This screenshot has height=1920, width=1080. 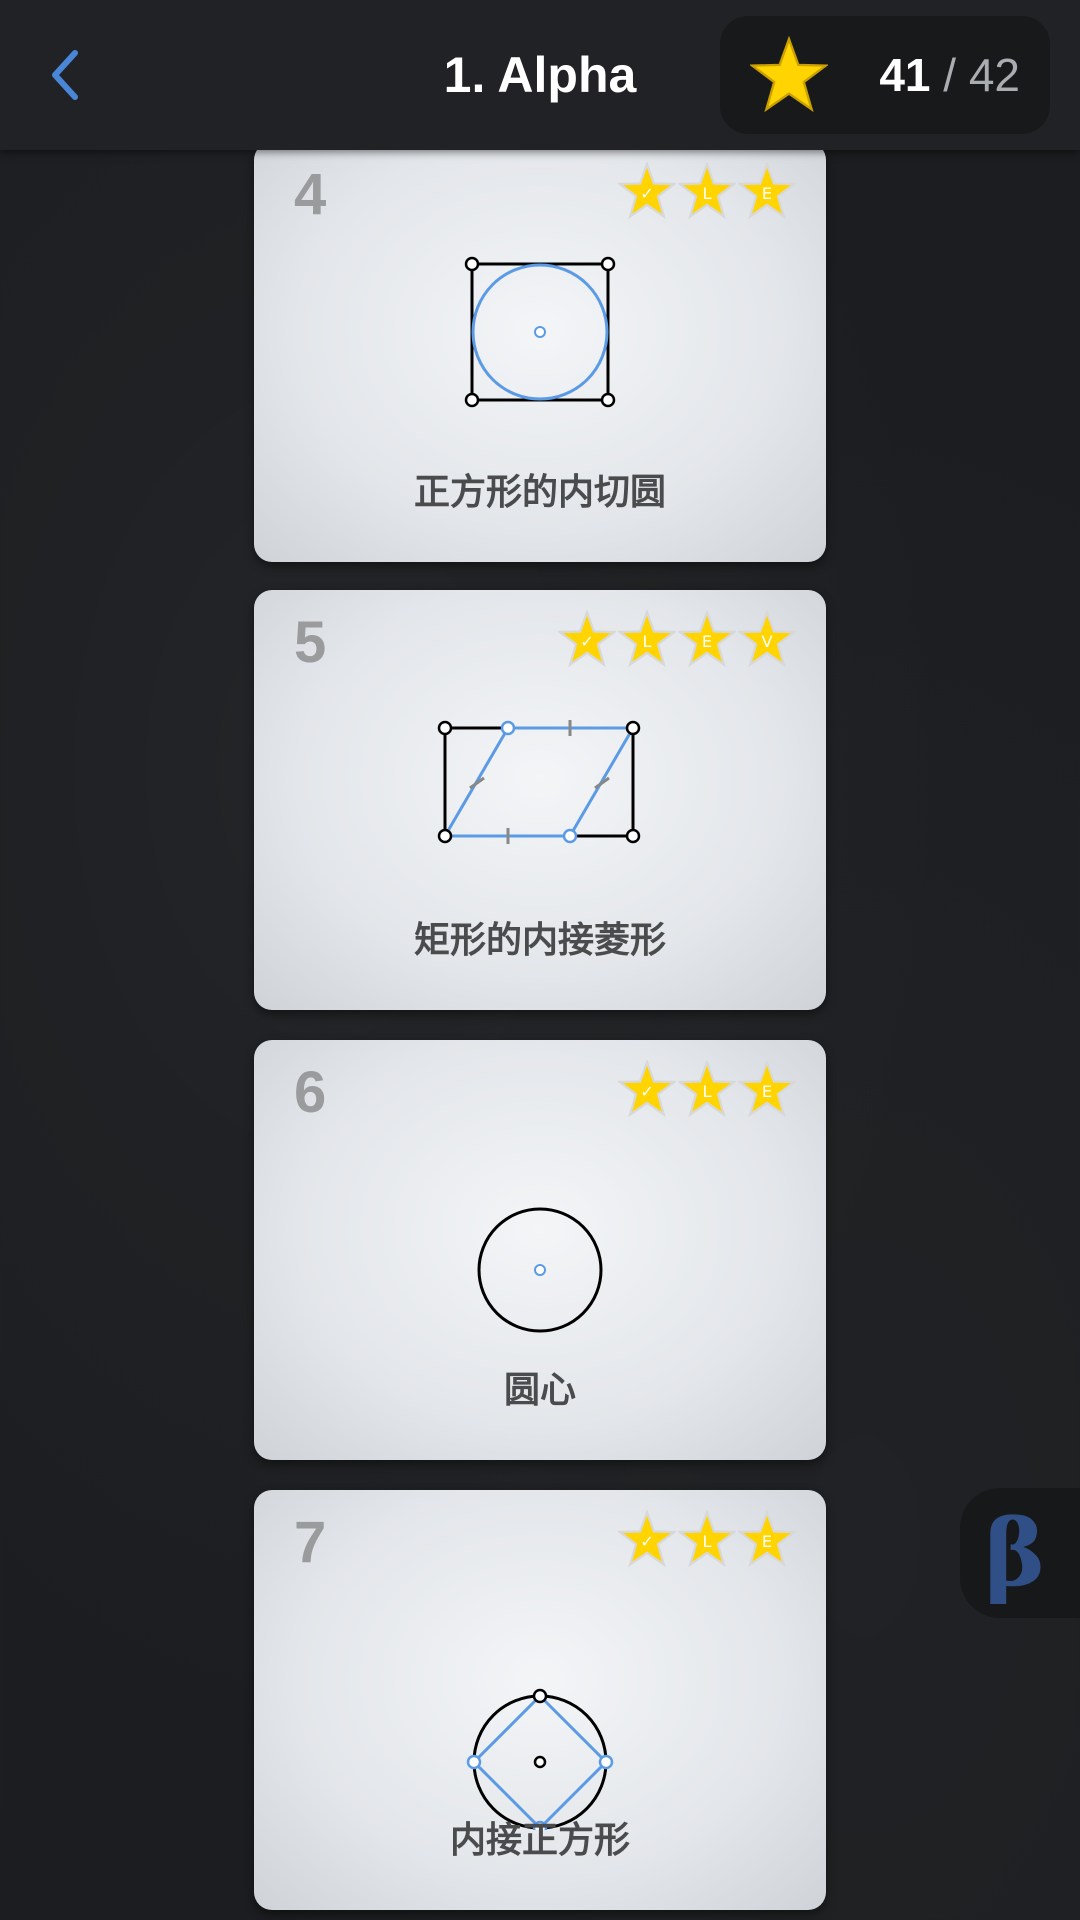 I want to click on score-display: 41 / 42, so click(x=885, y=75).